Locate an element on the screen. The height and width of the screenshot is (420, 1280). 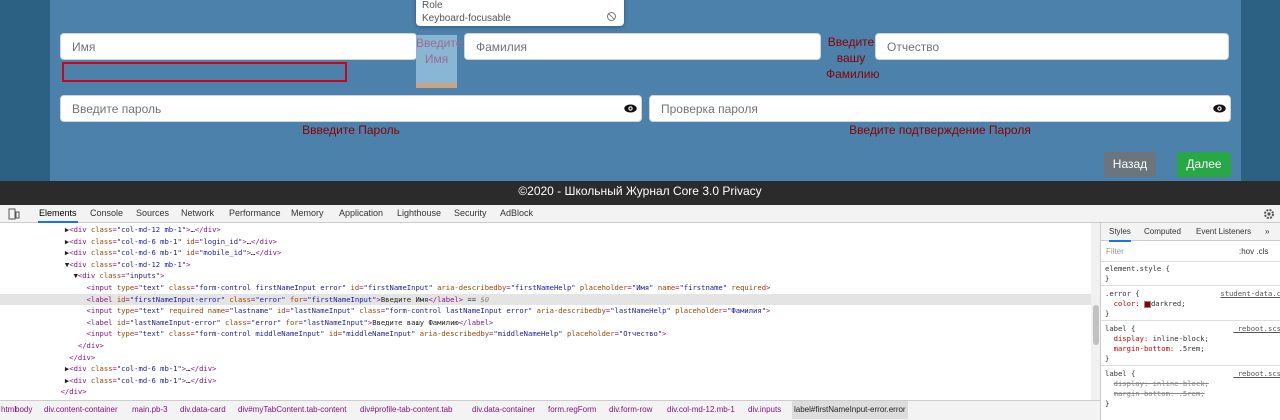
breadcrumb-item: html is located at coordinates (8, 410).